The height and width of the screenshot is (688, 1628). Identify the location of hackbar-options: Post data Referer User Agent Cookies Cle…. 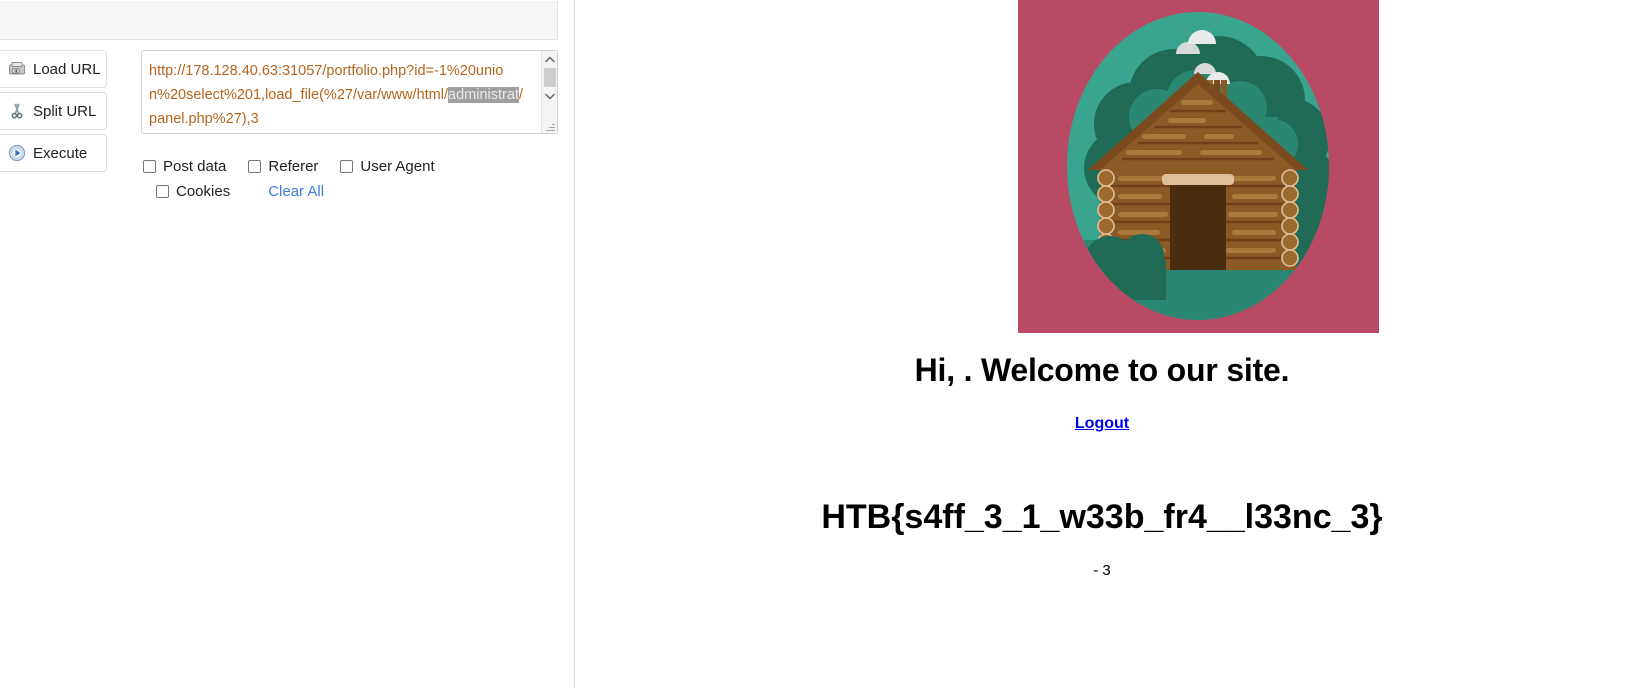
(351, 179).